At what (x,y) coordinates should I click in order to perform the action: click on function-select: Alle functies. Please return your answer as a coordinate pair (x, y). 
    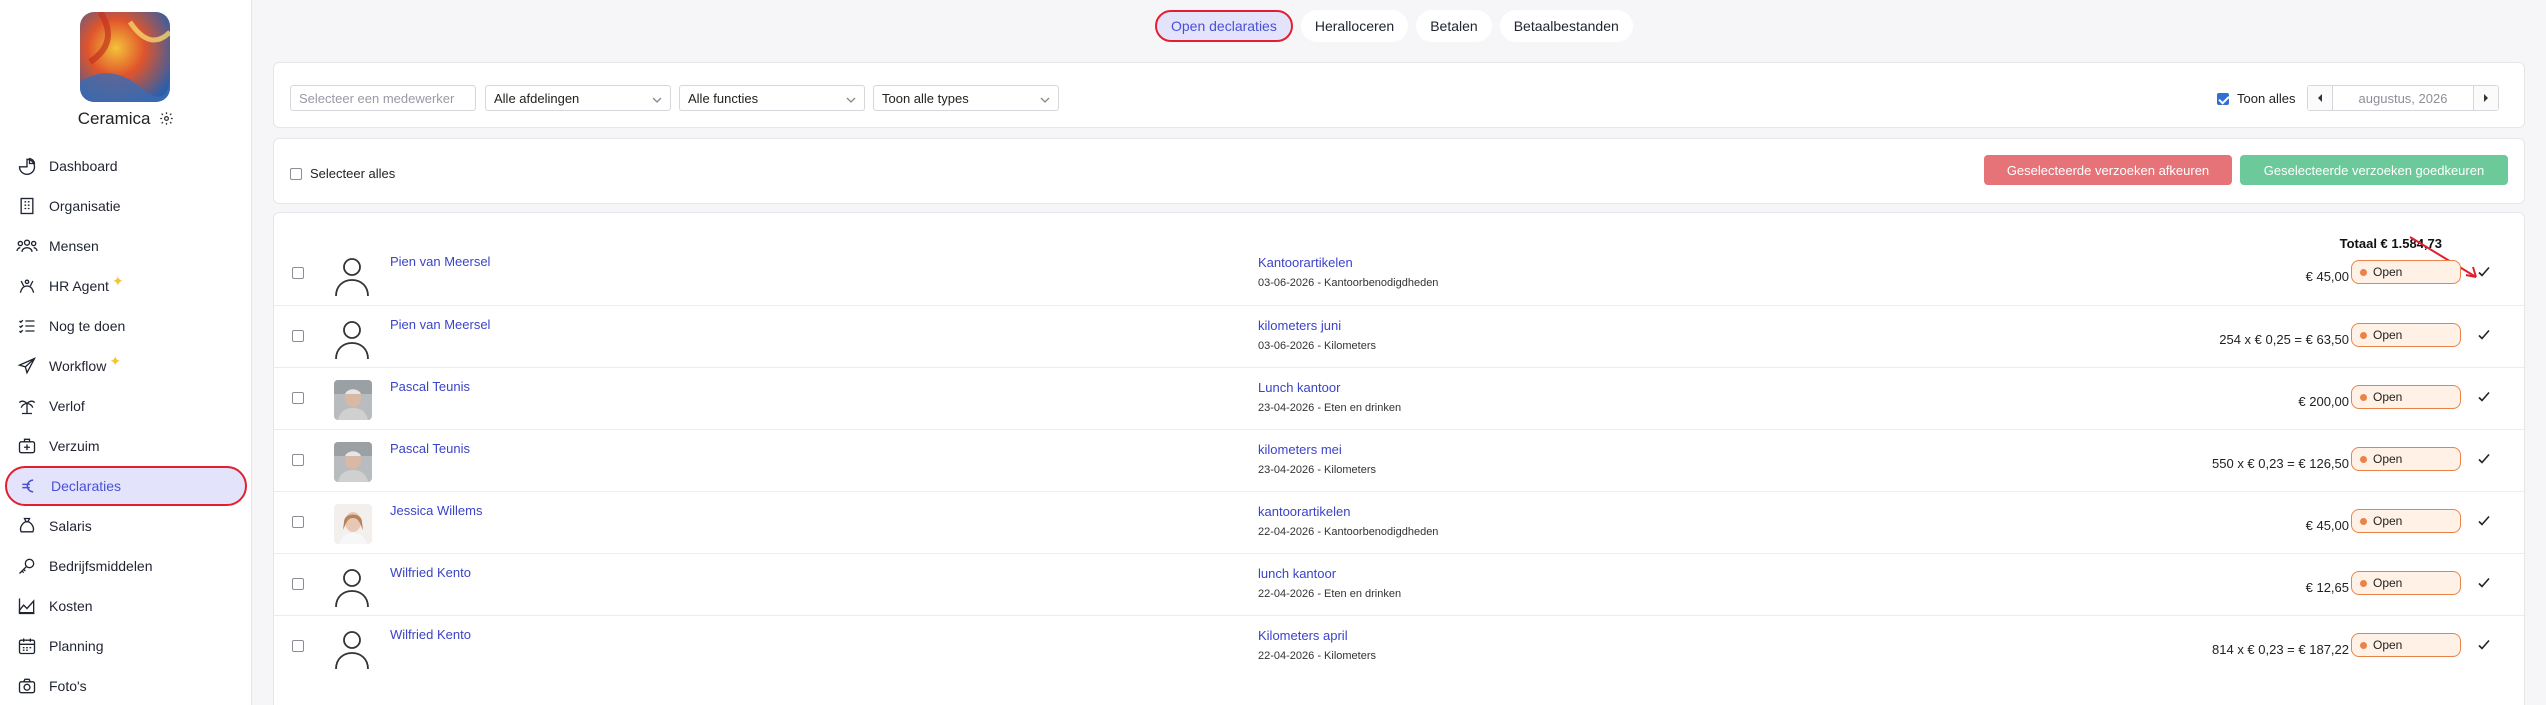
    Looking at the image, I should click on (772, 98).